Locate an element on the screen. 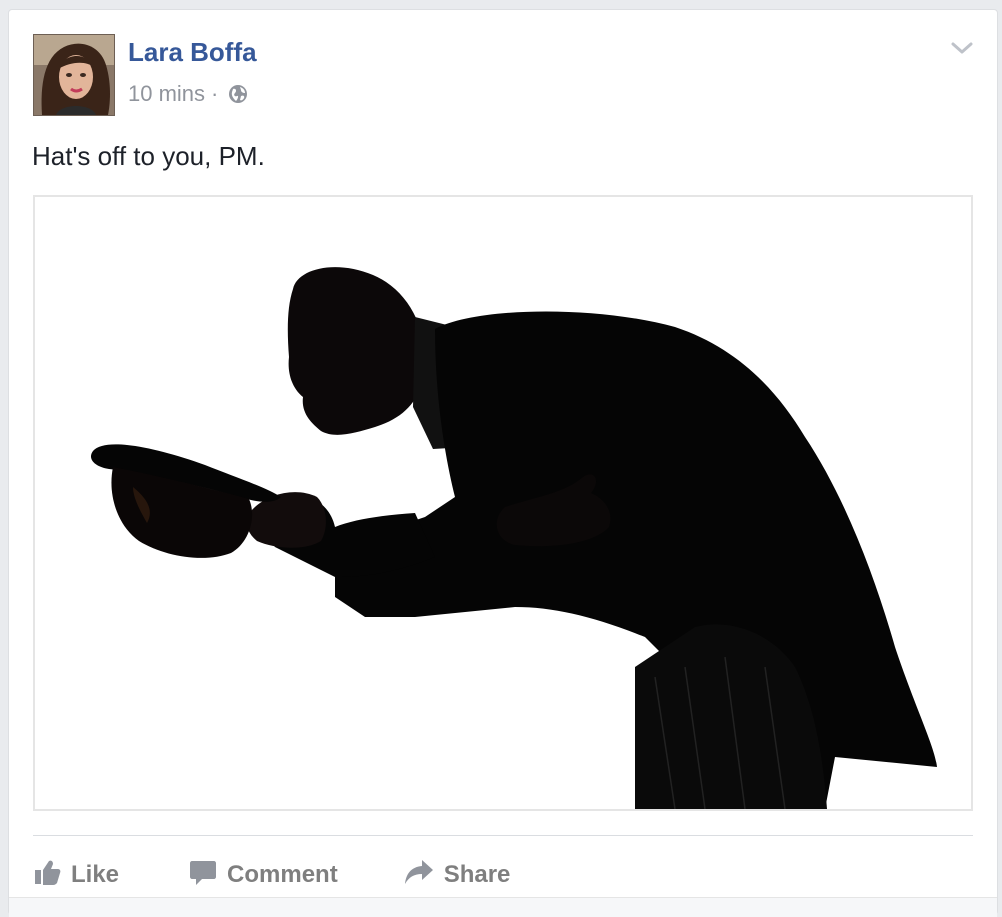  comments-area-edge is located at coordinates (503, 907).